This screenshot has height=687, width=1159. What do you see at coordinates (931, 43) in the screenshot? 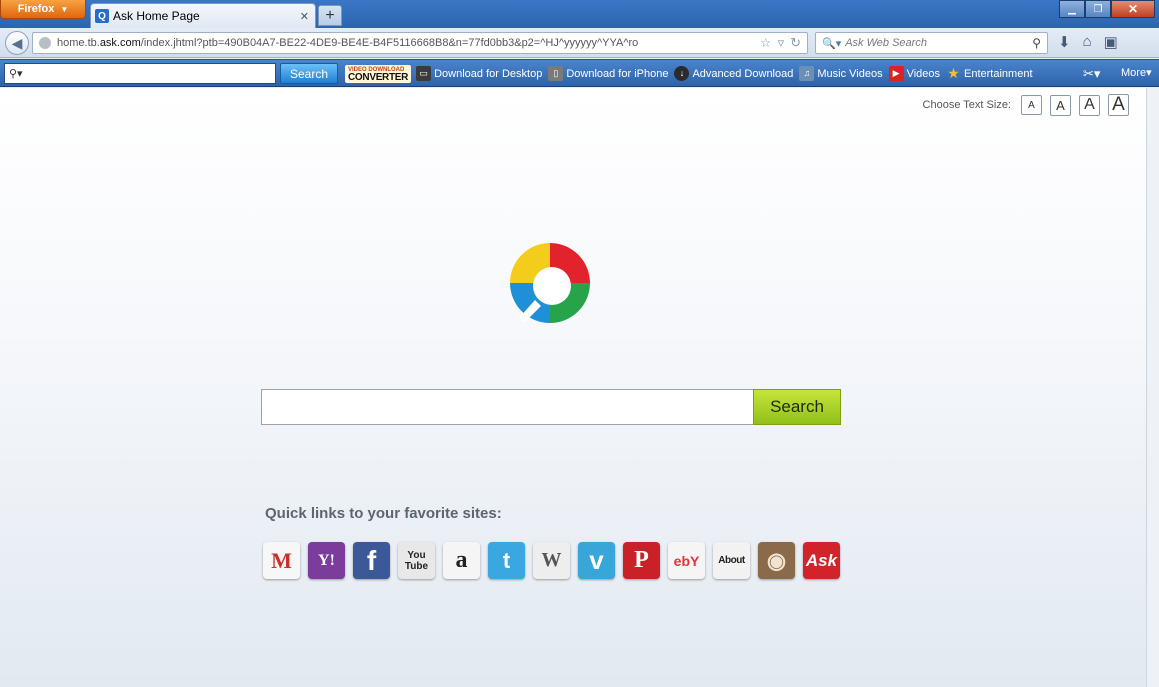
I see `web-search-box: 🔍▾ Ask Web Search ⚲` at bounding box center [931, 43].